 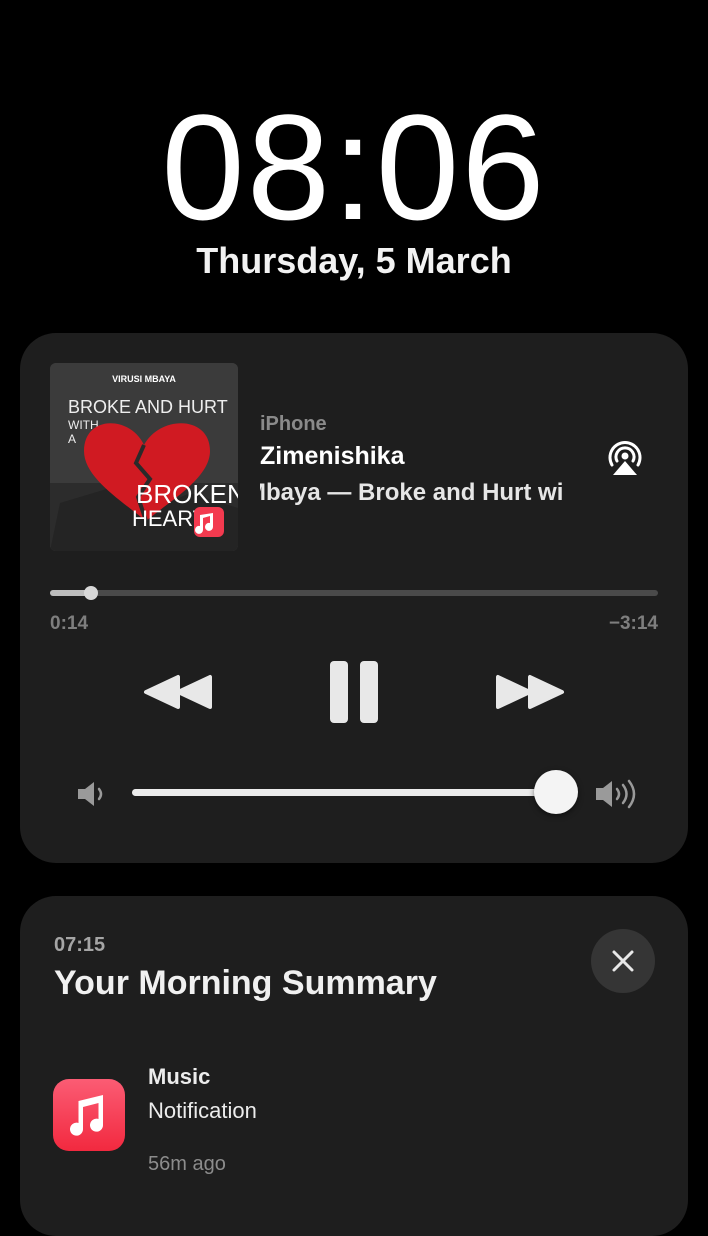 I want to click on track-title: Zimenishika, so click(x=332, y=456).